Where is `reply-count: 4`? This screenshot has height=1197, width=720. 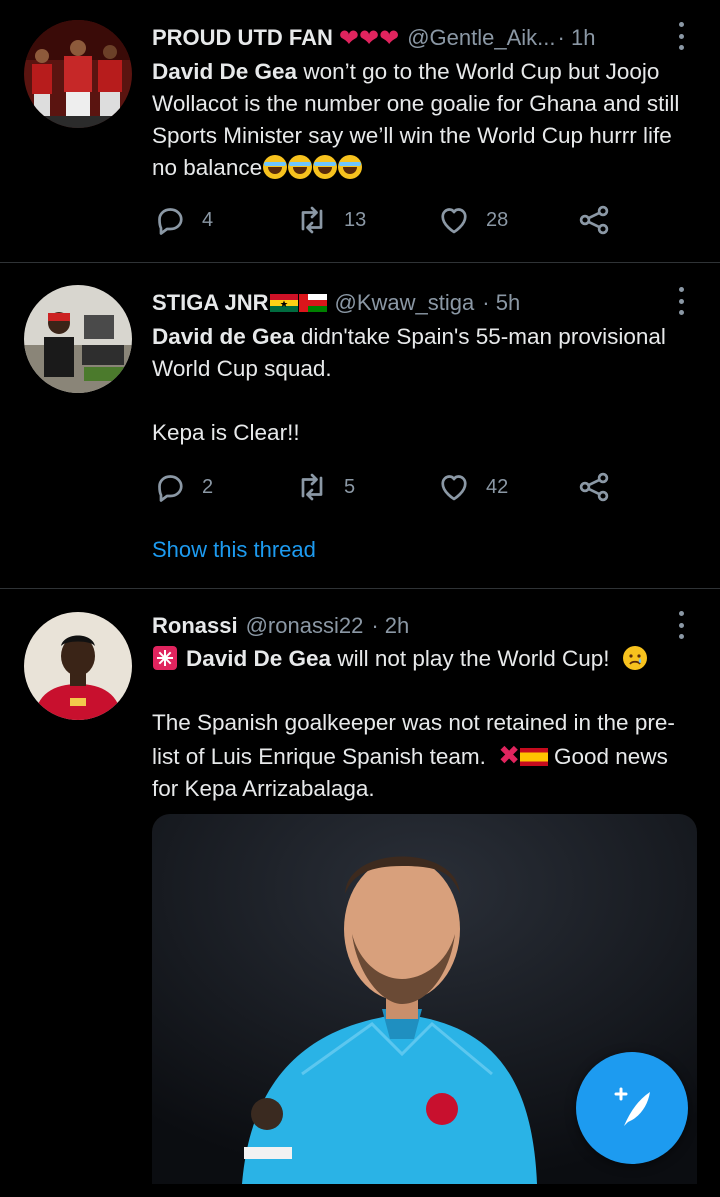
reply-count: 4 is located at coordinates (208, 219).